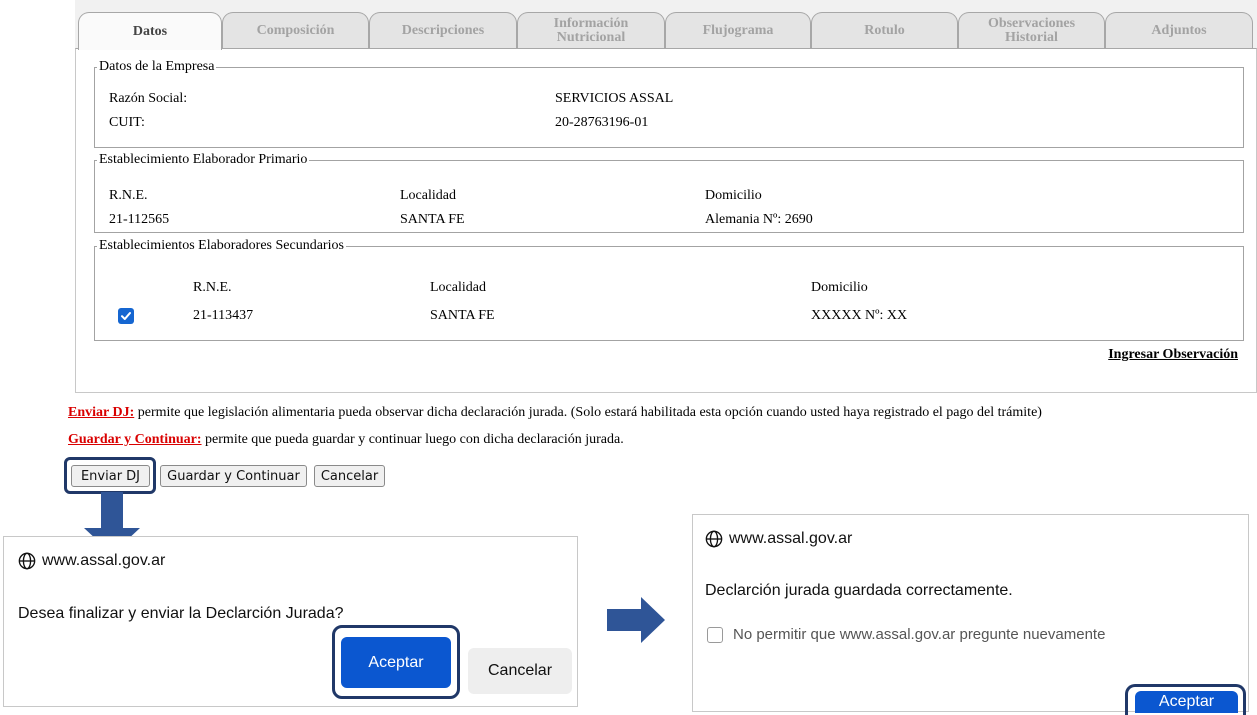 The image size is (1257, 715). I want to click on tab-datos: Datos, so click(150, 31).